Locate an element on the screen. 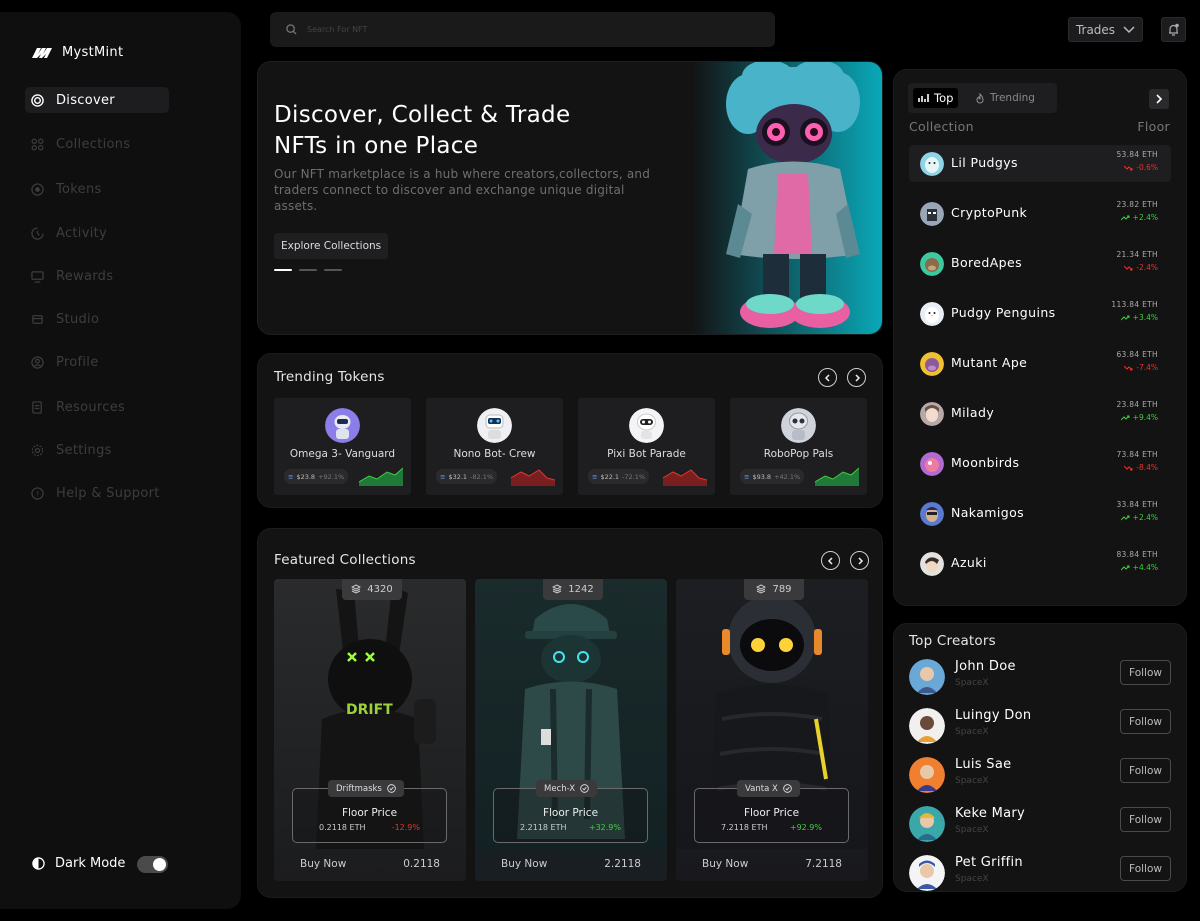 The height and width of the screenshot is (921, 1200). creator-row: Luis Sae SpaceX Follow is located at coordinates (1040, 775).